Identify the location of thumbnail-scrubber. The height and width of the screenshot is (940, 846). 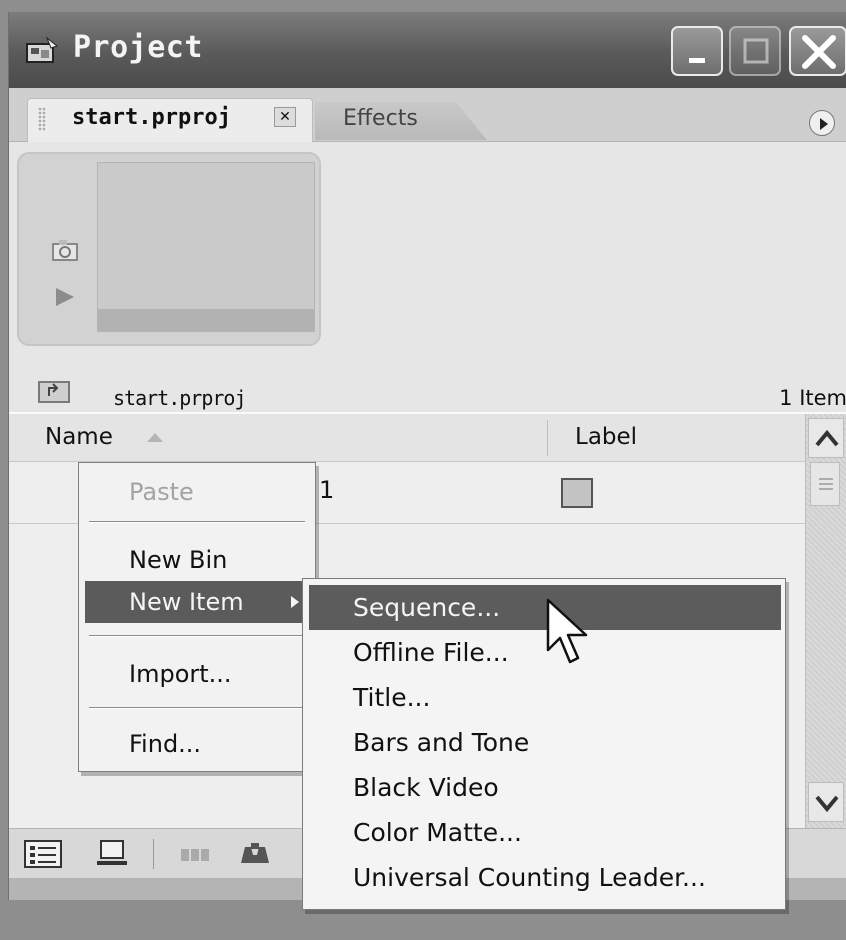
(206, 320).